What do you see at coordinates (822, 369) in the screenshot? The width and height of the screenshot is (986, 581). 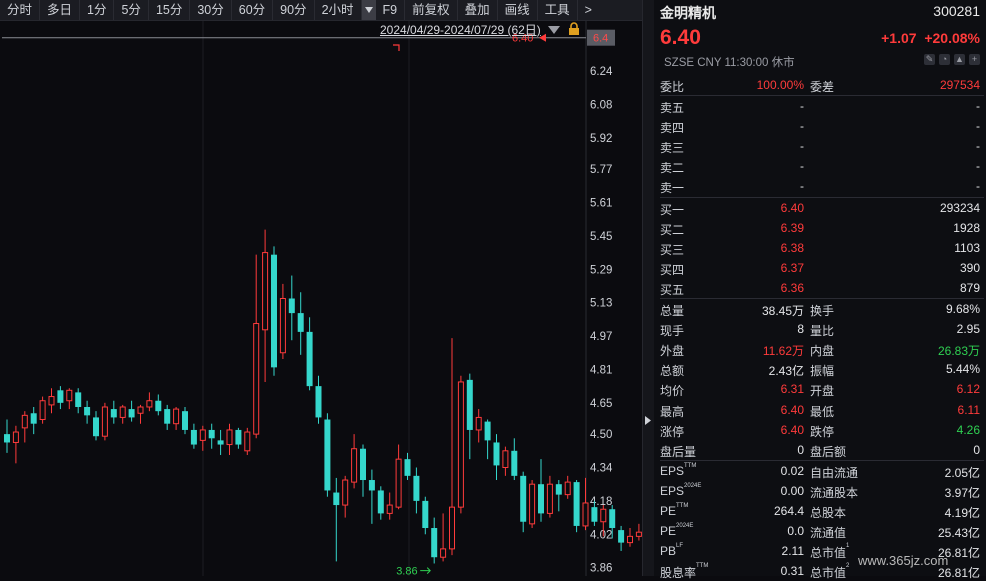 I see `quote-row: 总额 2.43亿 振幅 5.44%` at bounding box center [822, 369].